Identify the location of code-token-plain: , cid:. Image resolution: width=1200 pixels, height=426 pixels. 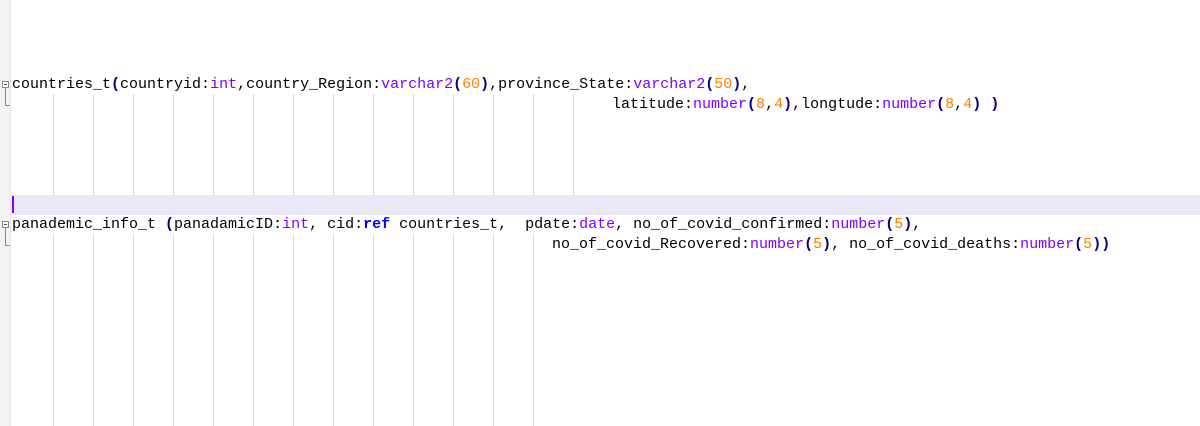
(336, 224).